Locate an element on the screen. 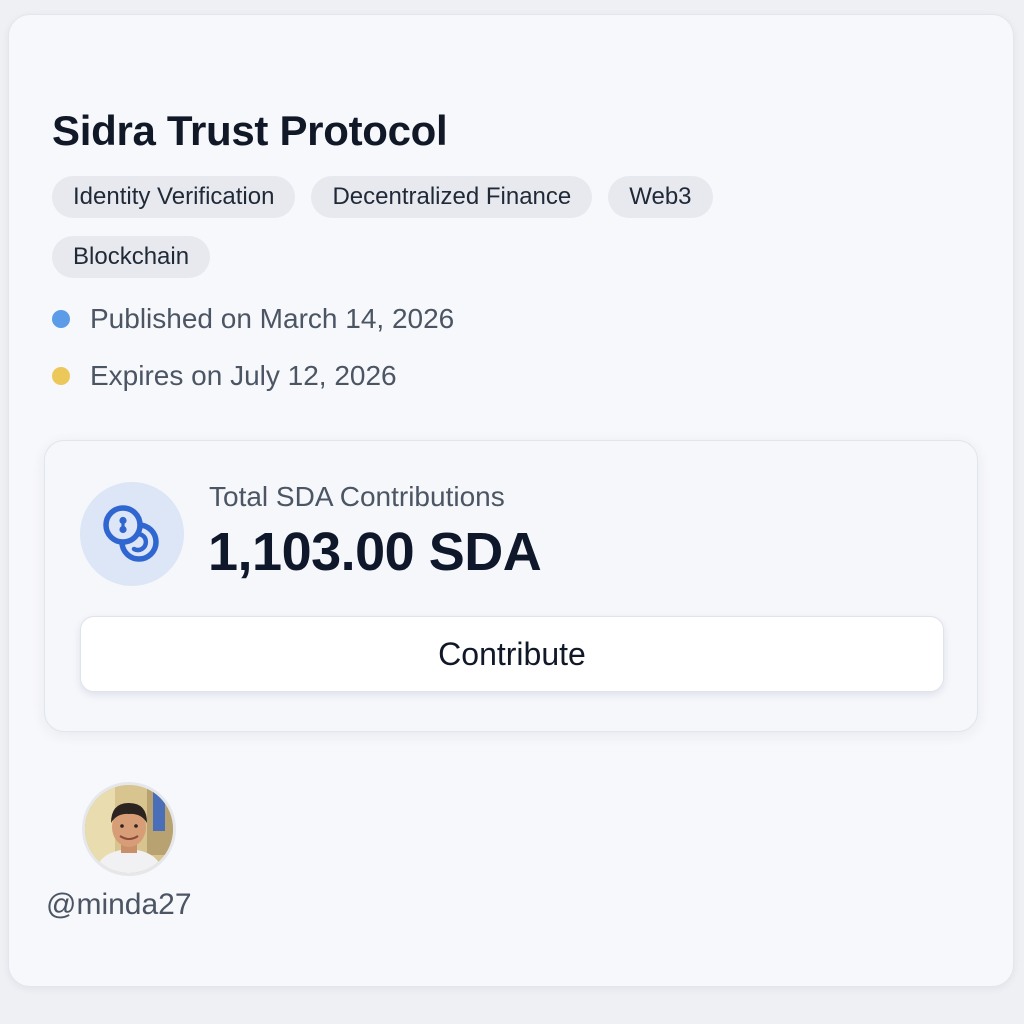 The height and width of the screenshot is (1024, 1024). expiry-date-text: Expires on July 12, 2026 is located at coordinates (243, 375).